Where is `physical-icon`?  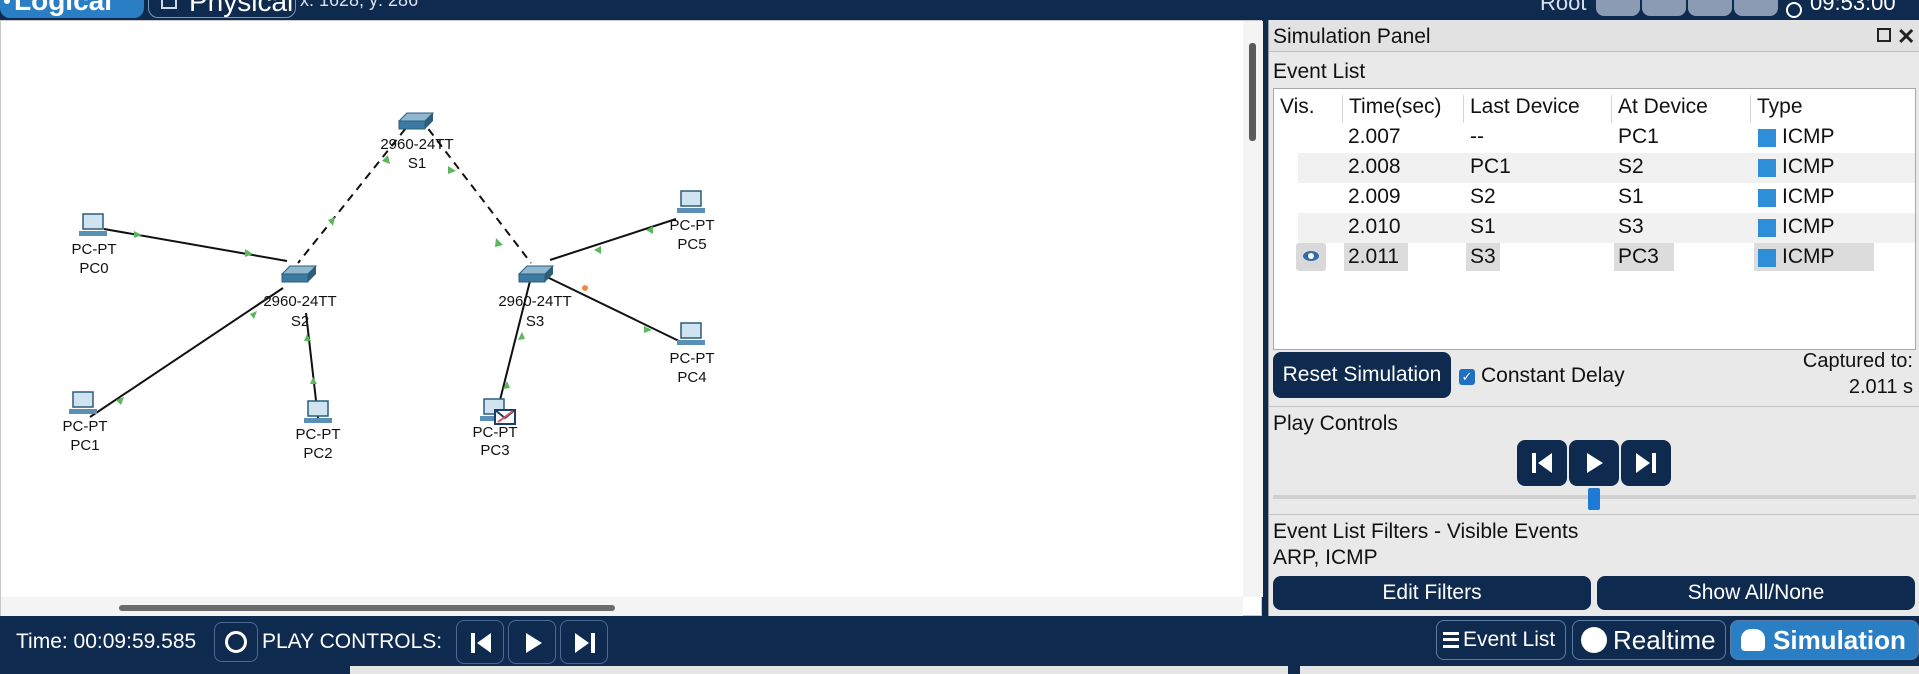 physical-icon is located at coordinates (169, 4).